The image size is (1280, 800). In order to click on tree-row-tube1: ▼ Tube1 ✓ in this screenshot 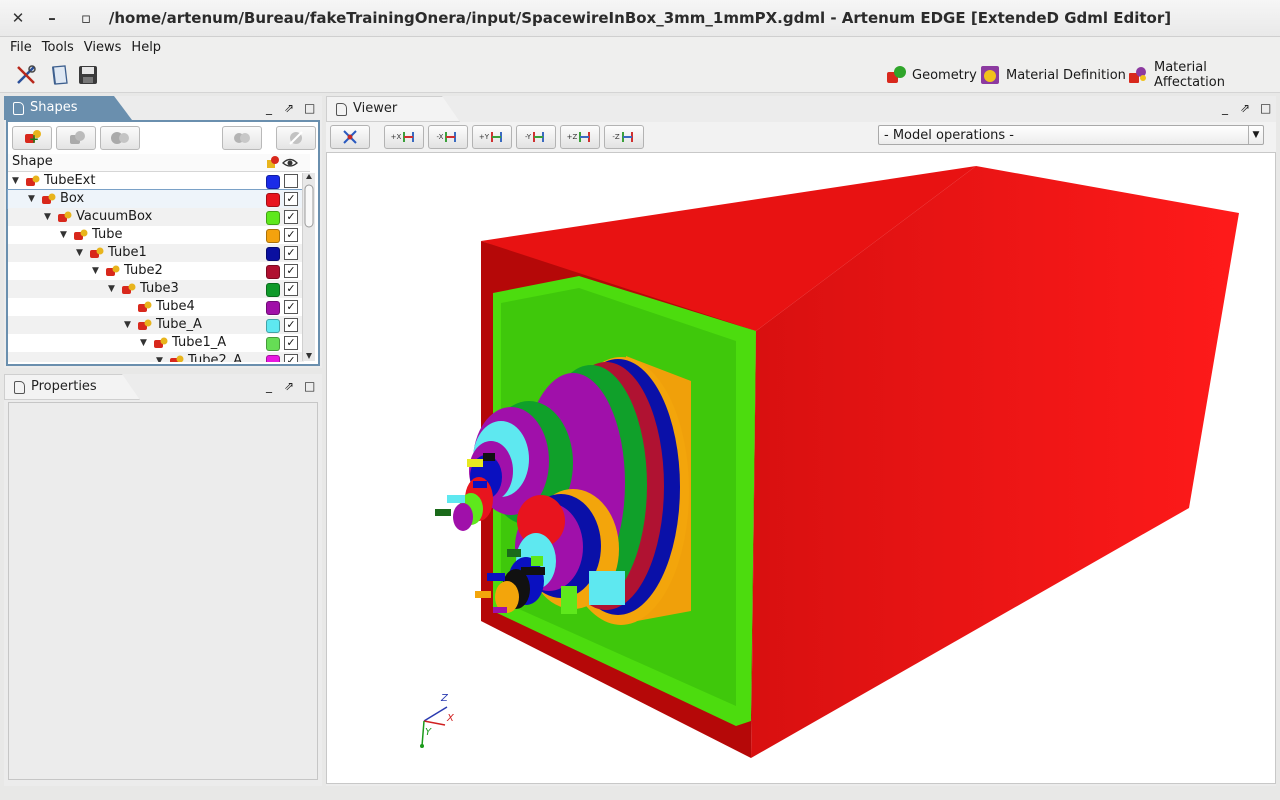, I will do `click(156, 253)`.